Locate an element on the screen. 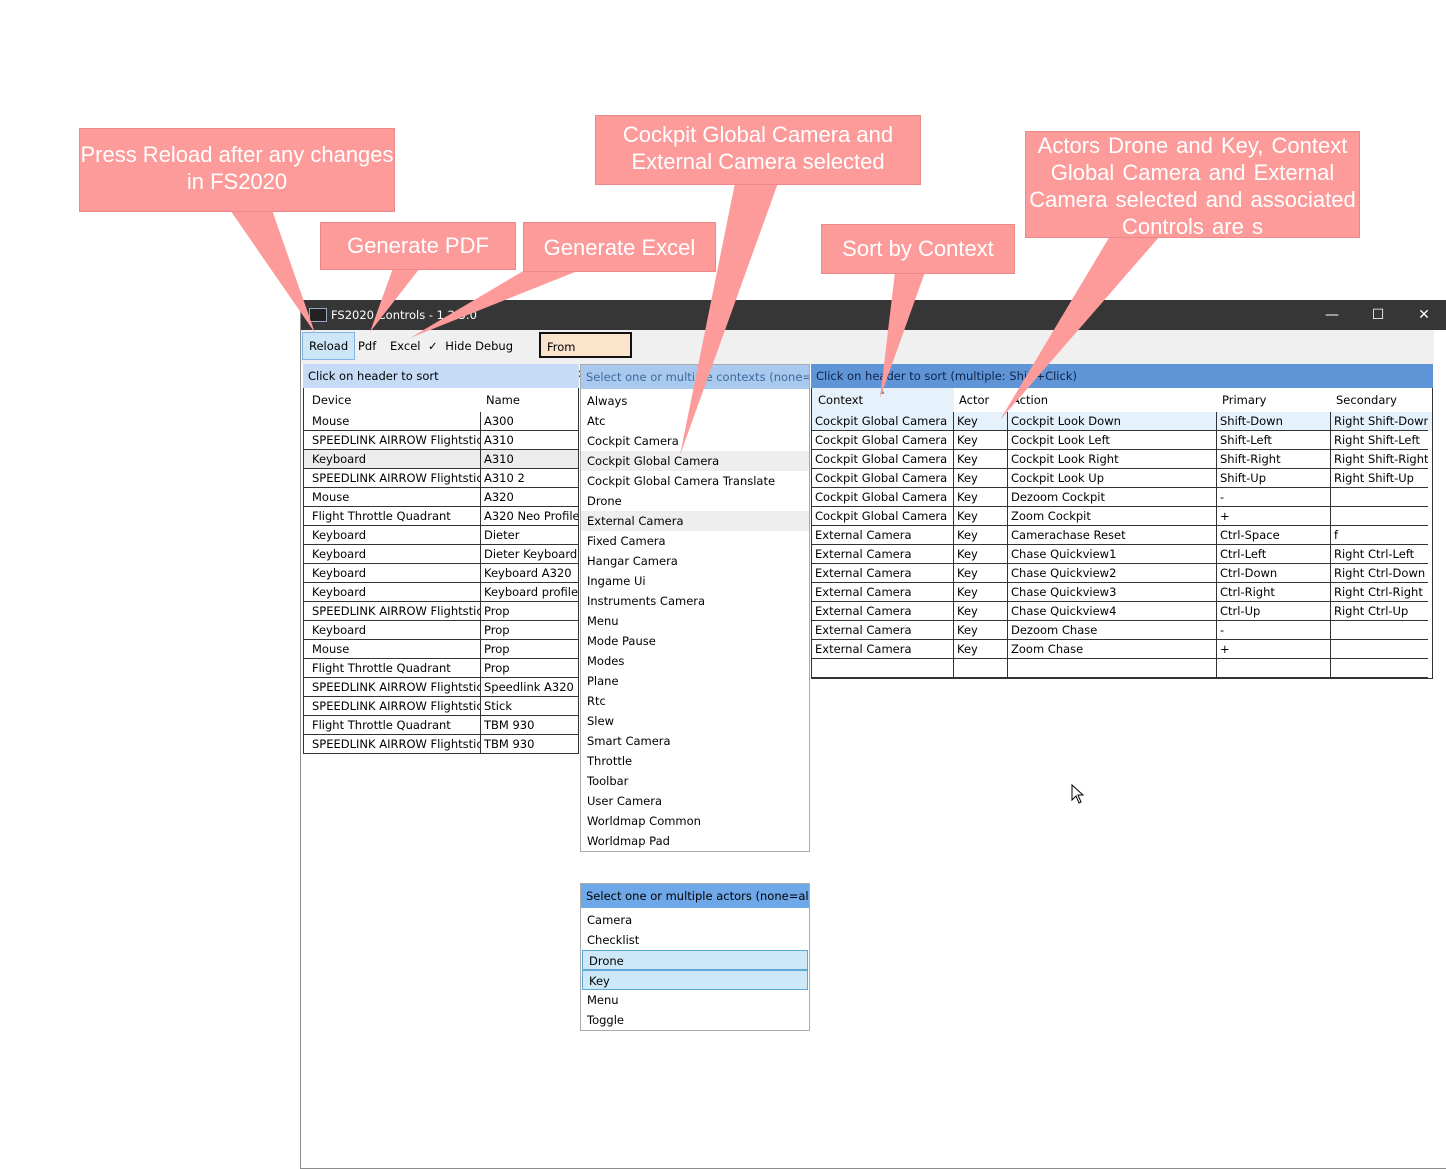 This screenshot has width=1446, height=1169. callout-pdf: Generate PDF is located at coordinates (418, 246).